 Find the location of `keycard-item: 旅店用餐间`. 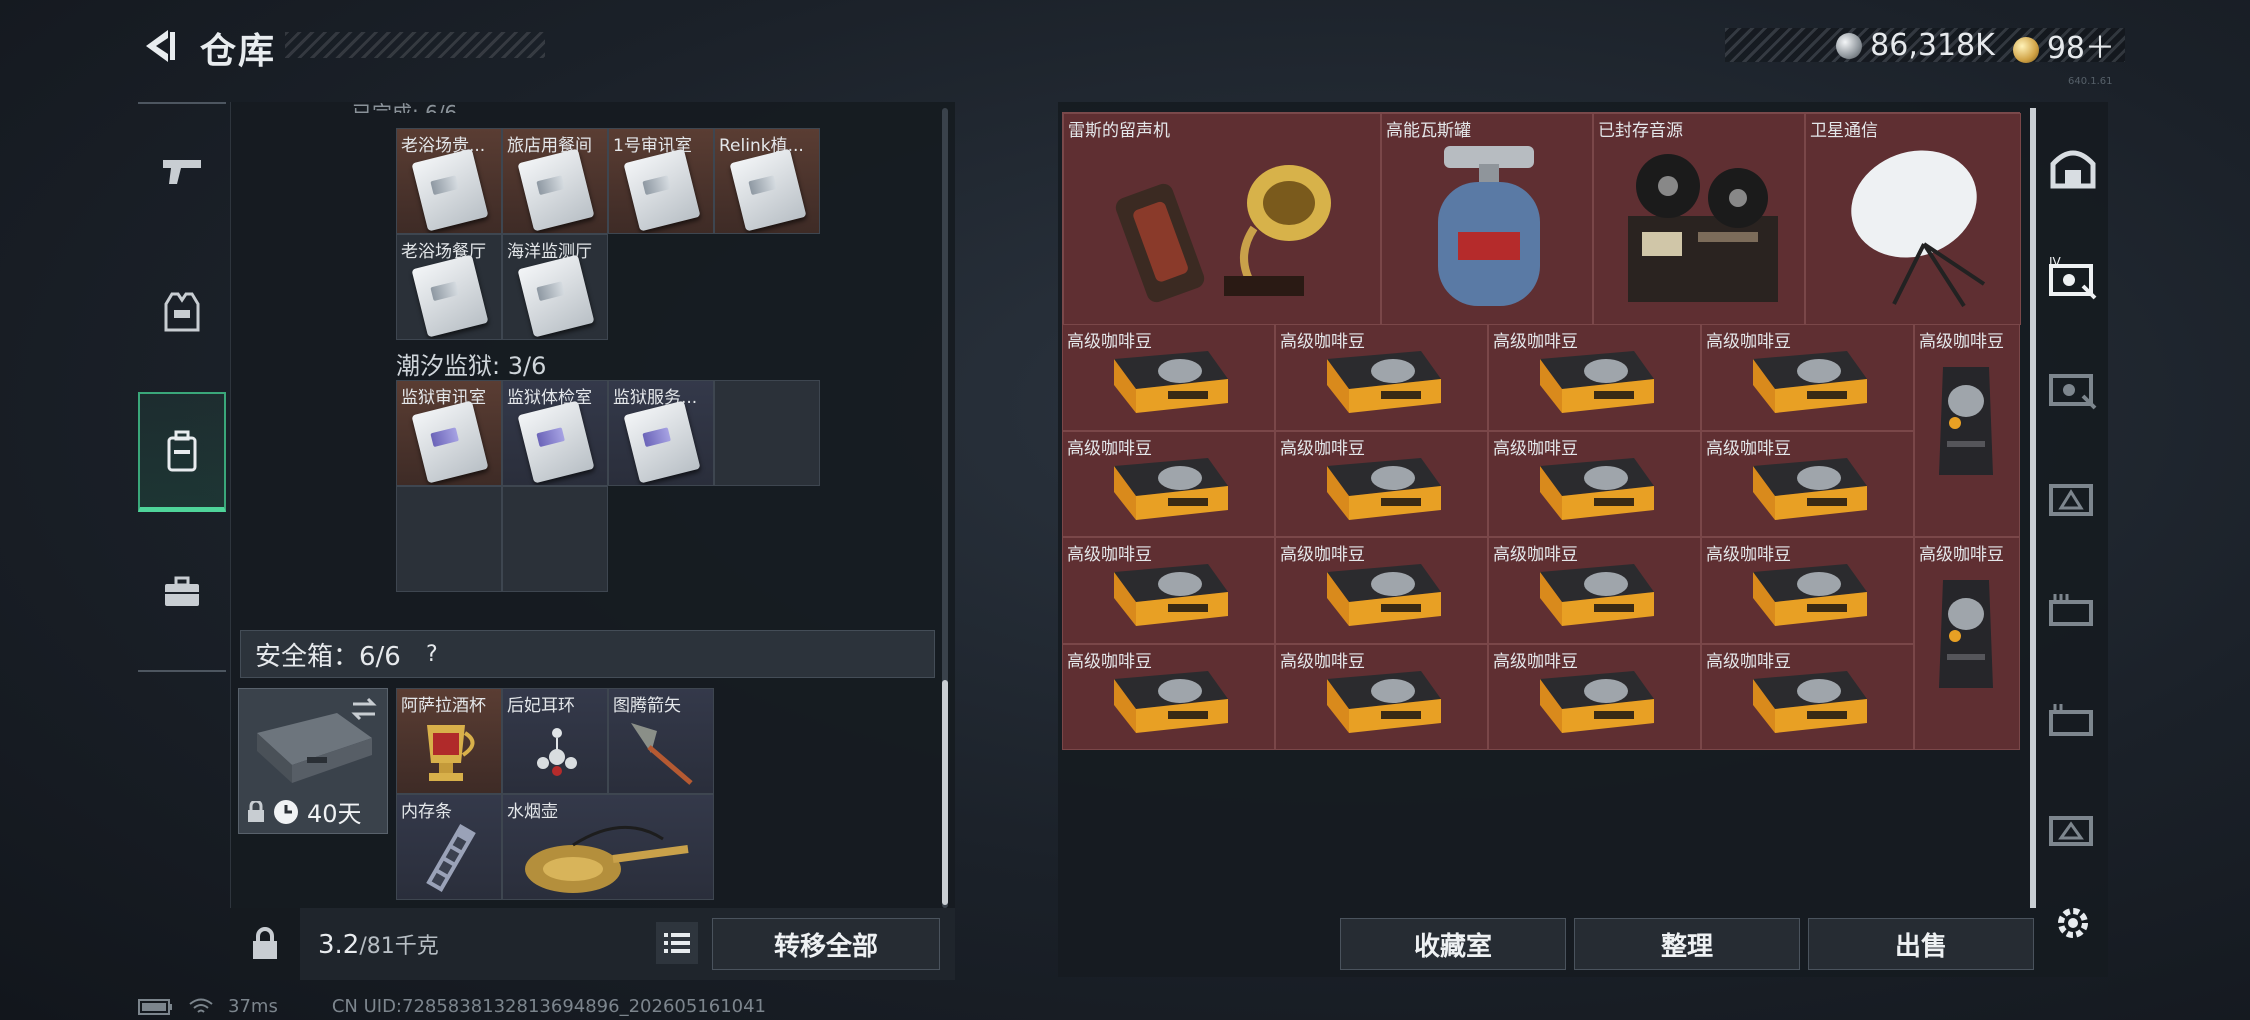

keycard-item: 旅店用餐间 is located at coordinates (555, 181).